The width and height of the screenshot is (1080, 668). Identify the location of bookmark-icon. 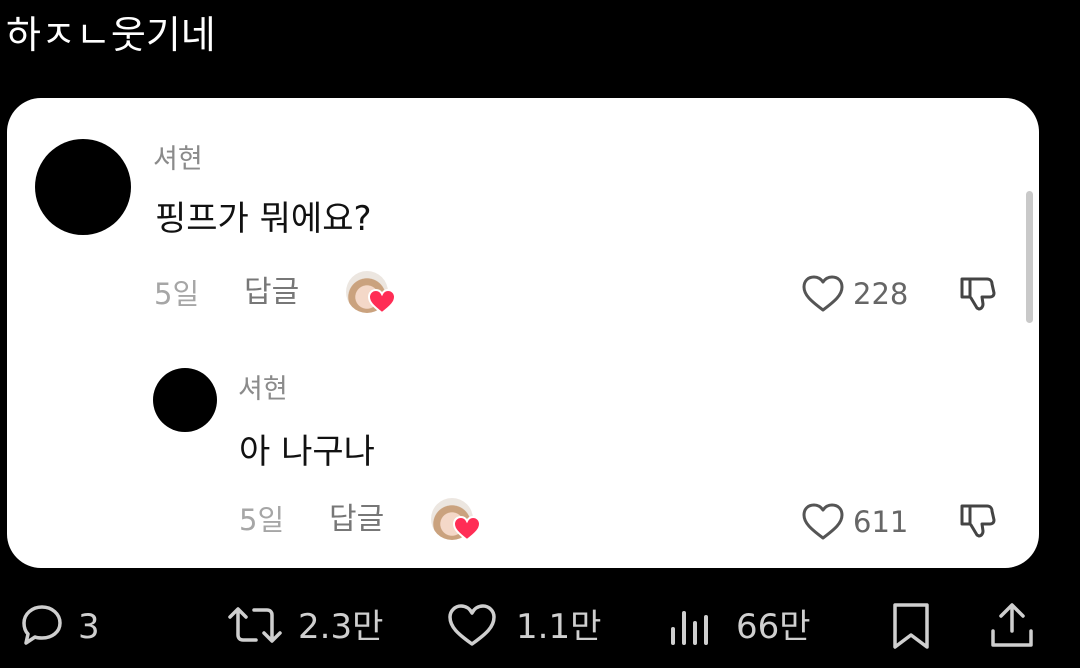
(911, 626).